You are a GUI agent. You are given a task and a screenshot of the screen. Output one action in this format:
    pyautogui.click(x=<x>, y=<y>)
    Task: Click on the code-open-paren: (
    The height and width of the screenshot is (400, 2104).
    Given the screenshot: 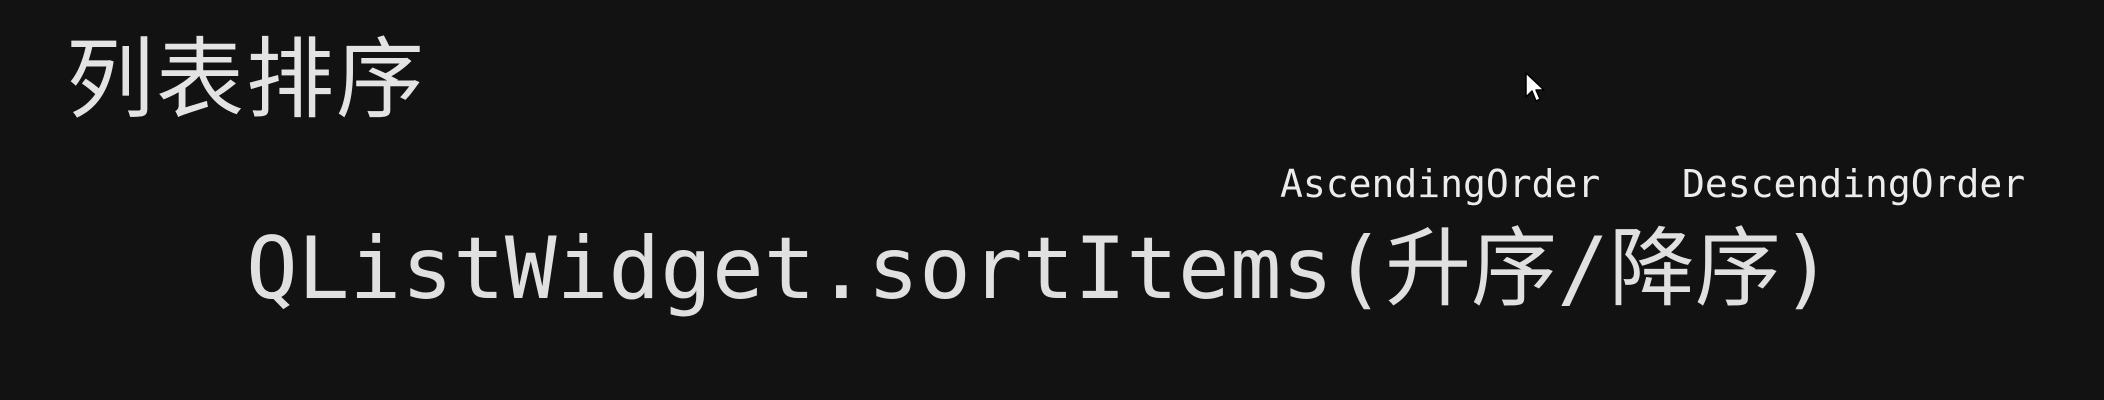 What is the action you would take?
    pyautogui.click(x=1359, y=269)
    